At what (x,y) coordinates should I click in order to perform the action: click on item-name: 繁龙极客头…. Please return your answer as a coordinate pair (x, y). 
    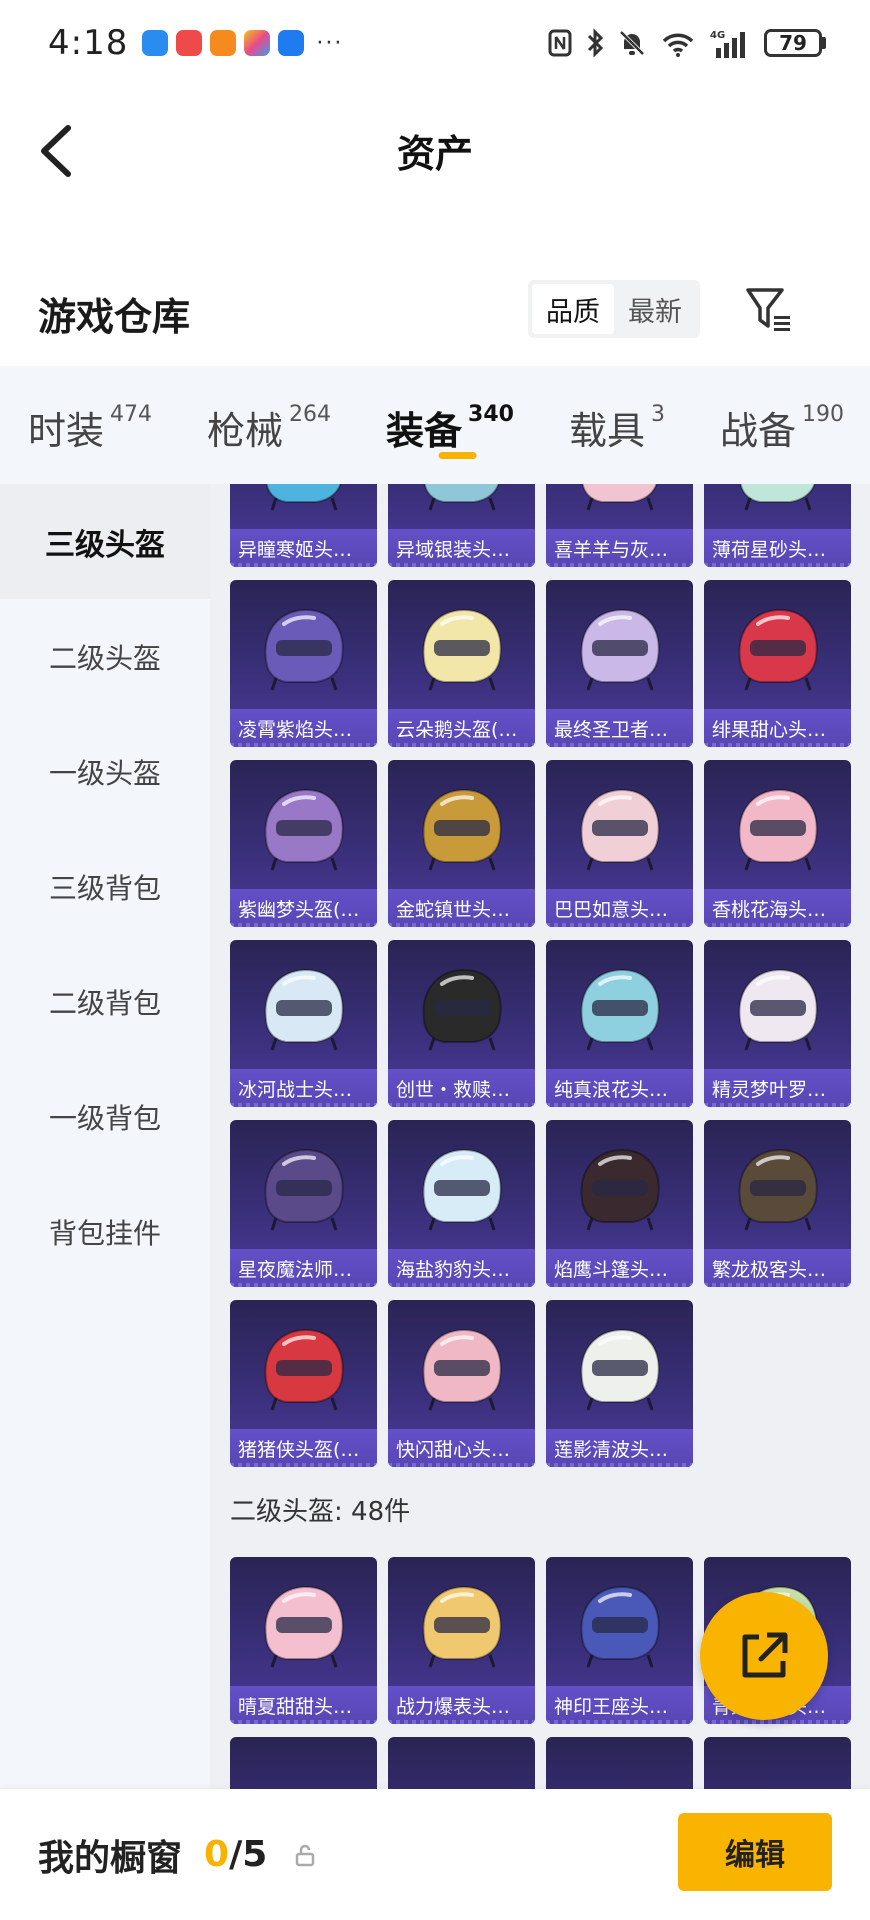
    Looking at the image, I should click on (777, 1268).